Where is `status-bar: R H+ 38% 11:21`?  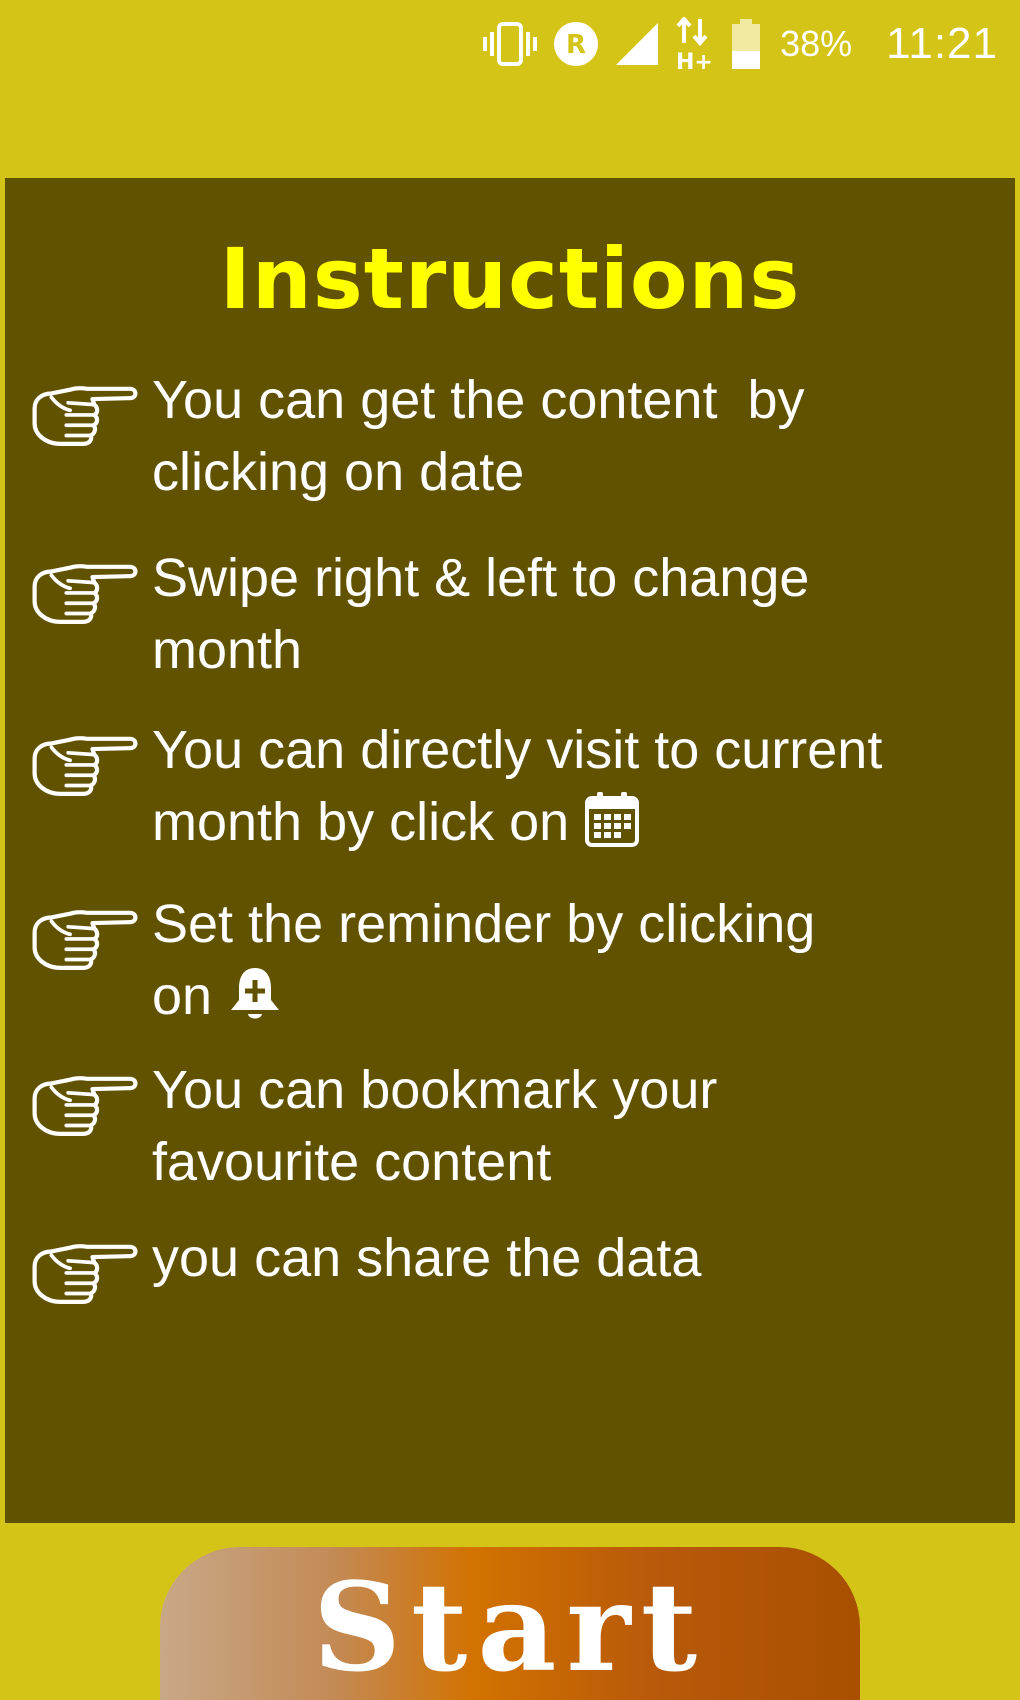 status-bar: R H+ 38% 11:21 is located at coordinates (510, 45).